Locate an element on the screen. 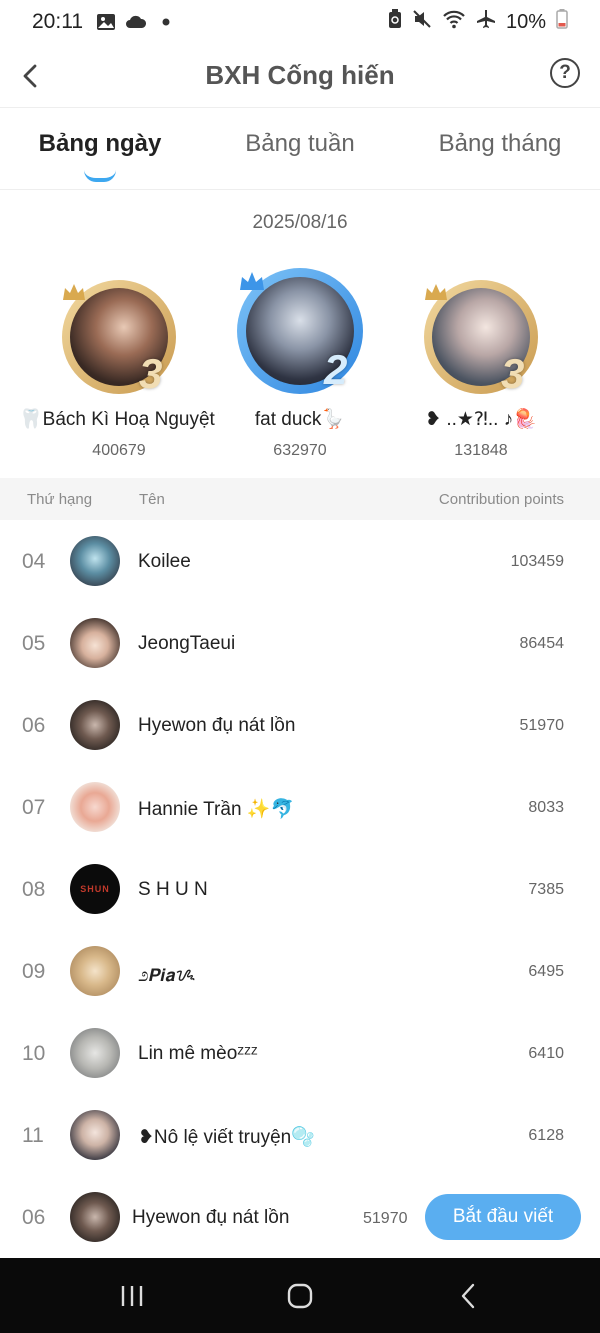  list-item: 05 JeongTaeui 86454 is located at coordinates (300, 643).